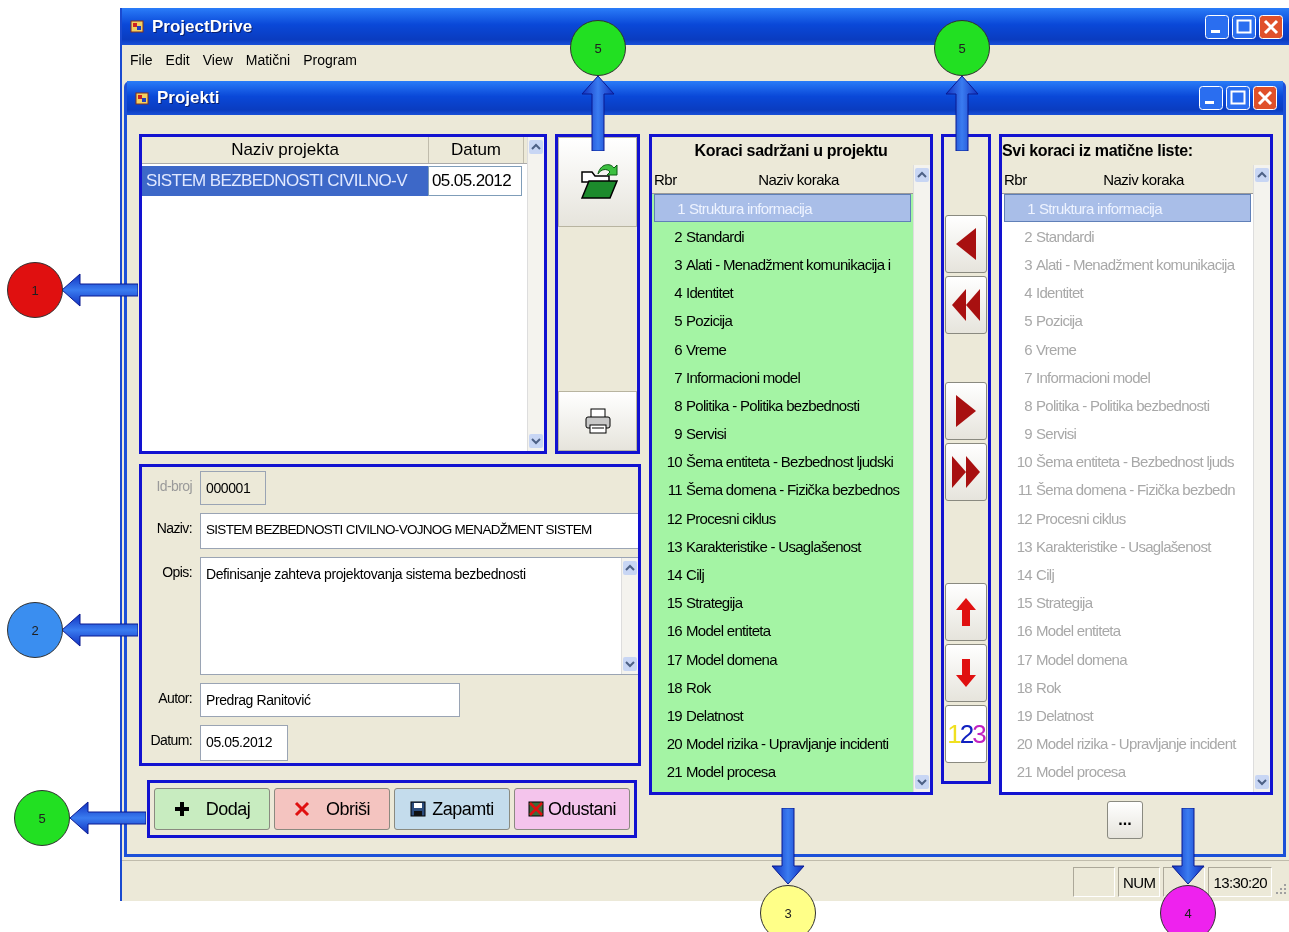 This screenshot has height=932, width=1289. What do you see at coordinates (419, 531) in the screenshot?
I see `input-field: SISTEM BEZBEDNOSTI CIVILNO-VOJNOG MENADŽMENT SISTEM` at bounding box center [419, 531].